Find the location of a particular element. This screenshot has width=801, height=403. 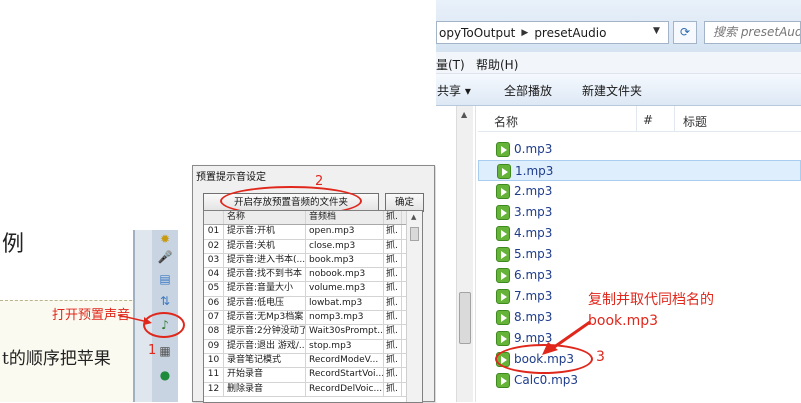

file-item: 5.mp3 is located at coordinates (639, 254).